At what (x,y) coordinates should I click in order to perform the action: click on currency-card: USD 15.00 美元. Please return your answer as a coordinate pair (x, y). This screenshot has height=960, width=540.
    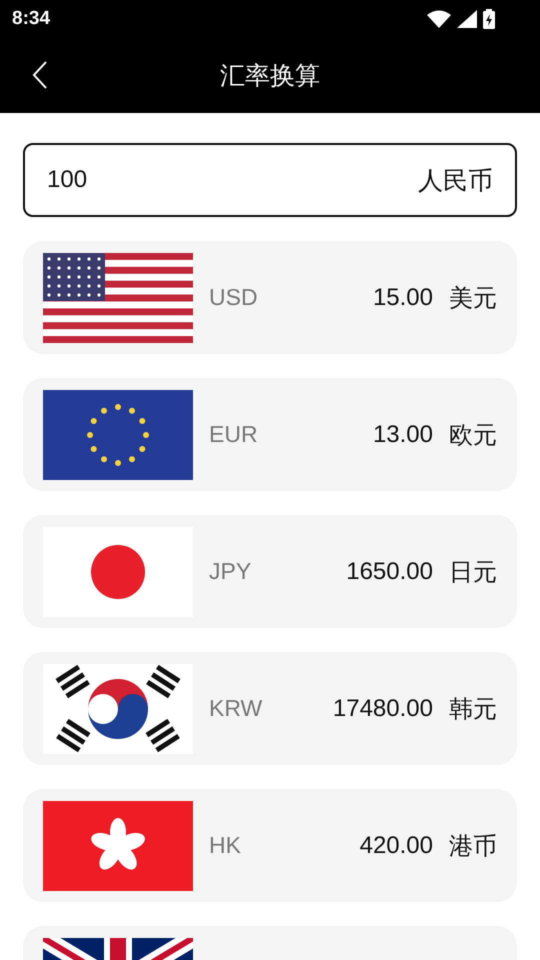
    Looking at the image, I should click on (270, 297).